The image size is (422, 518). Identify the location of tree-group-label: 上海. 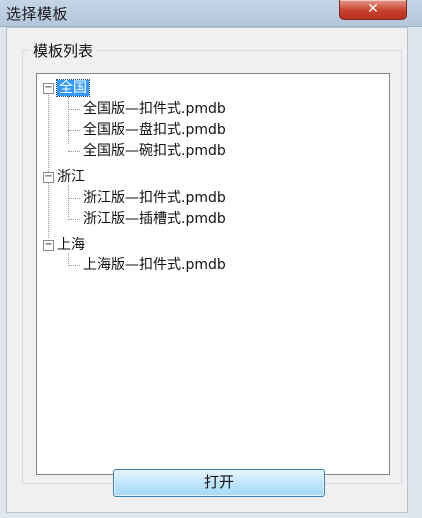
(71, 245).